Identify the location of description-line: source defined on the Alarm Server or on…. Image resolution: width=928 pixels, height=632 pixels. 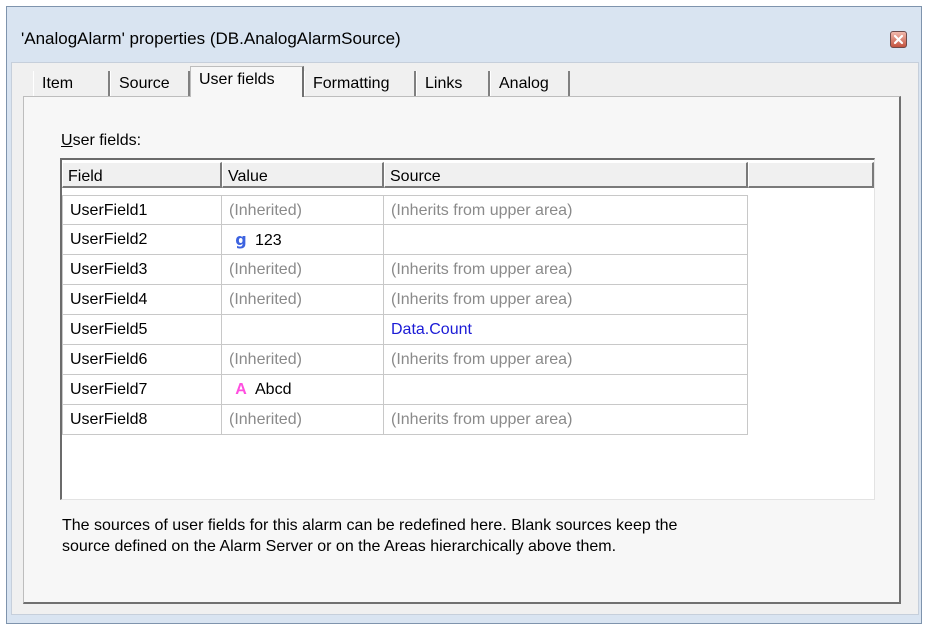
(339, 546).